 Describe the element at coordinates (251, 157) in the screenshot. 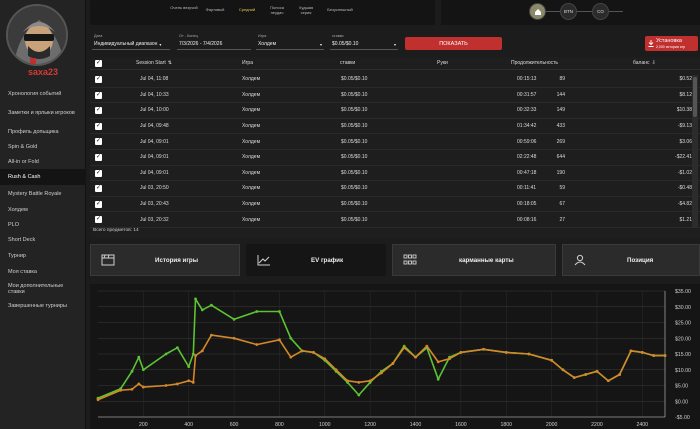

I see `game-cell: Холдем` at that location.